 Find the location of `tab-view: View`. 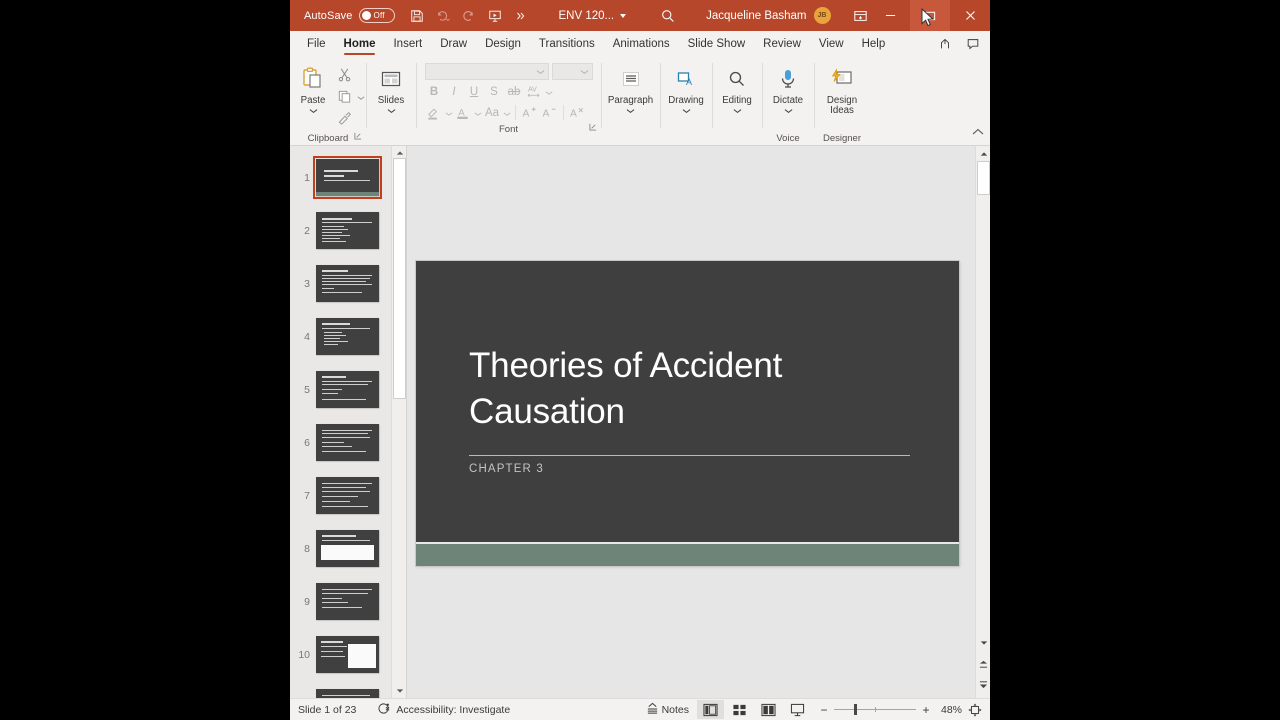

tab-view: View is located at coordinates (831, 44).